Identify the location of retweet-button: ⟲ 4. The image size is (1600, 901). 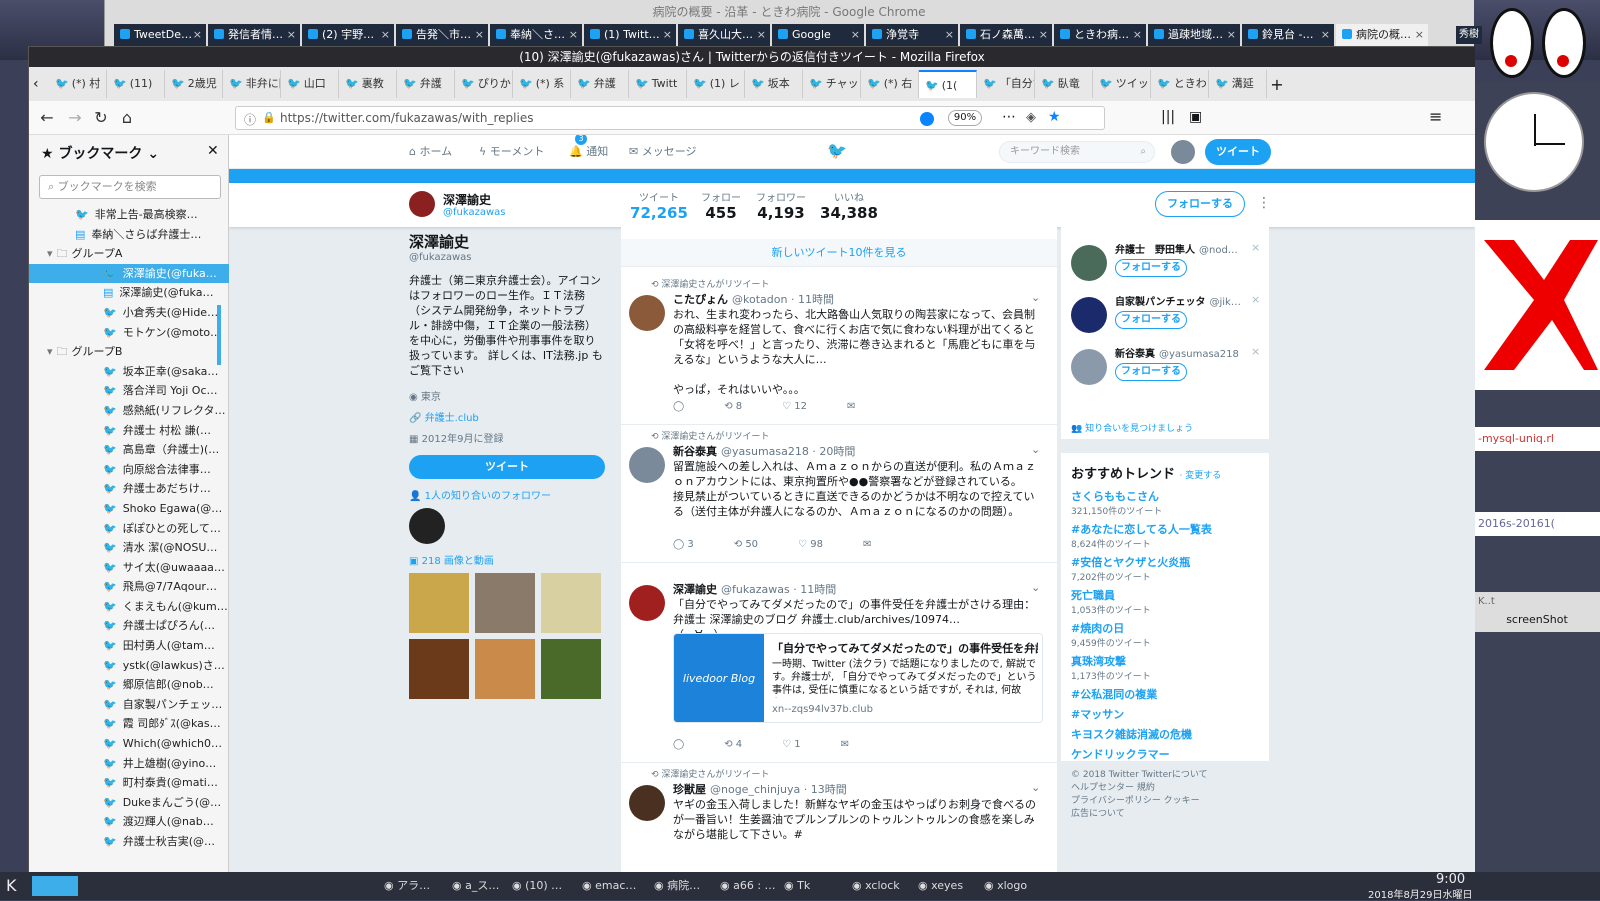
(733, 744).